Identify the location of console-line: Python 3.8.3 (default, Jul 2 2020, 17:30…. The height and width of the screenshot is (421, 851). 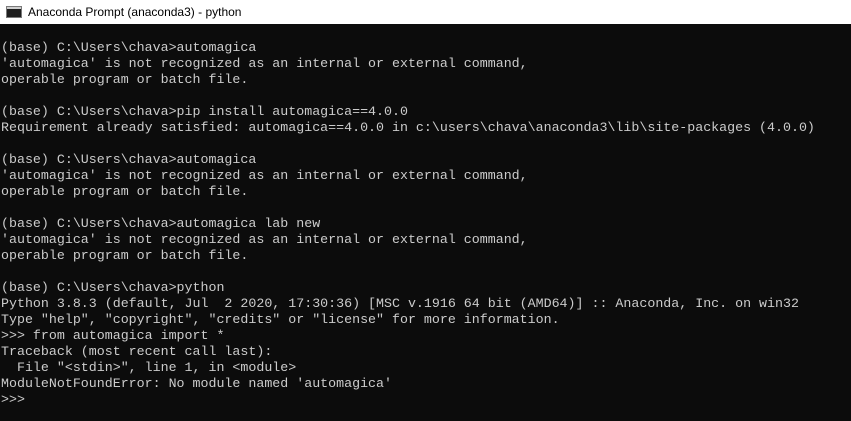
(400, 303).